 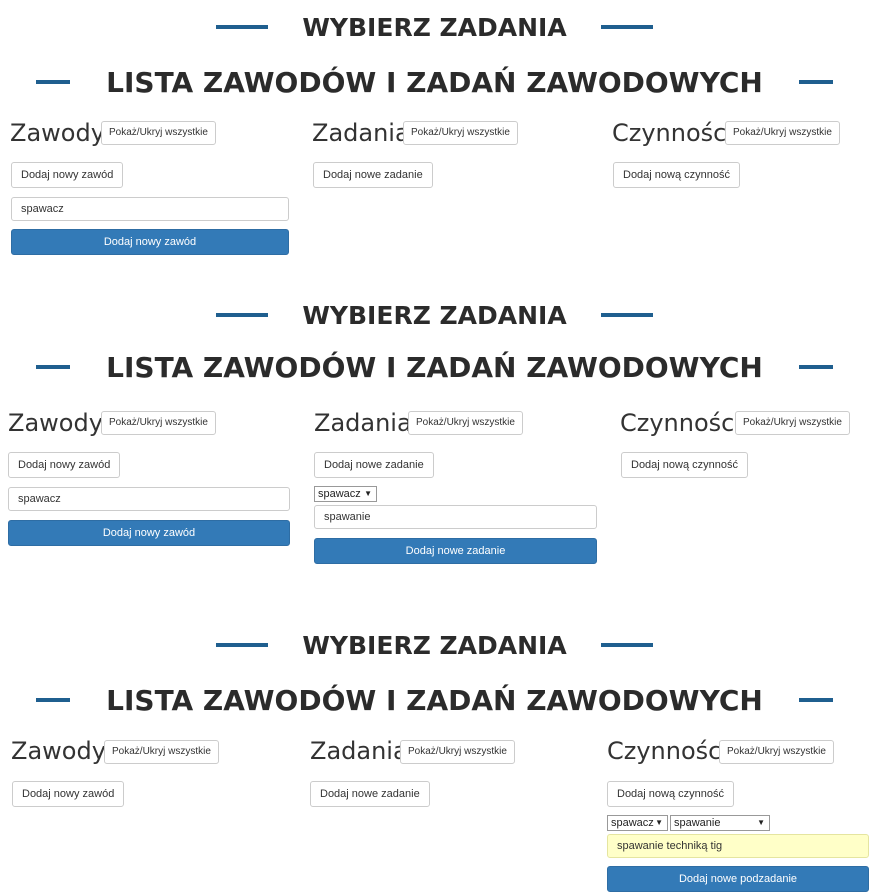 I want to click on task-input: spawanie, so click(x=455, y=517).